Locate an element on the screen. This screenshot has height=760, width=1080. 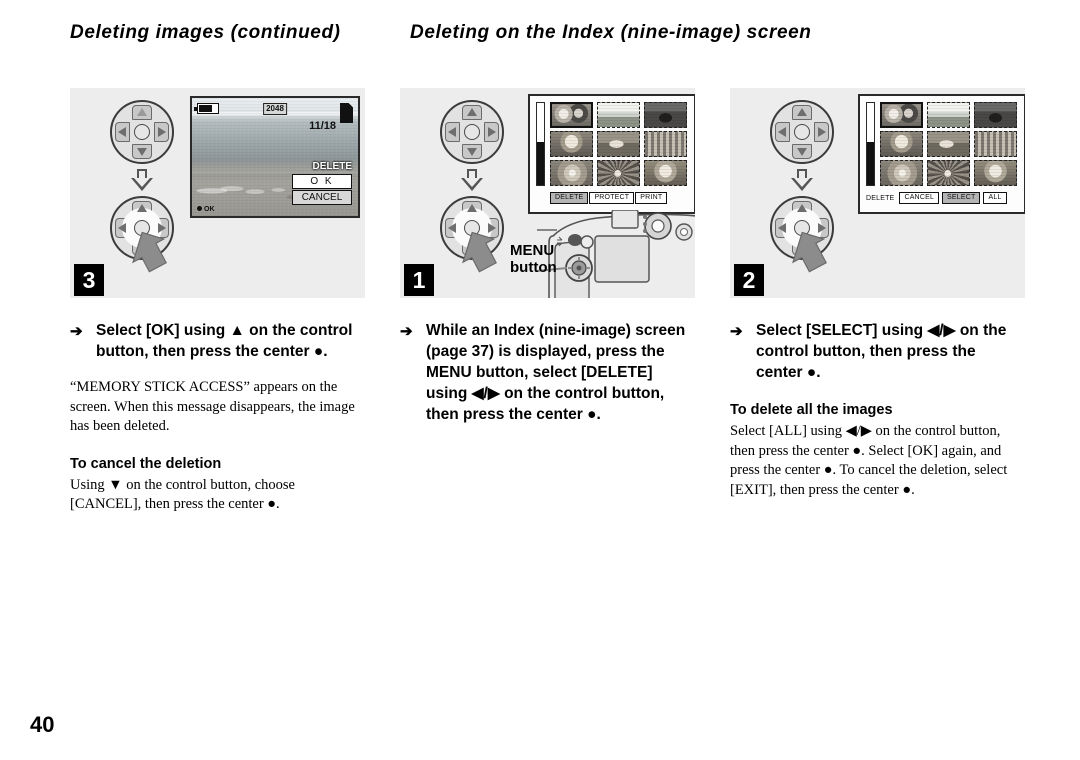
menu-item-protect: PROTECT is located at coordinates (612, 198).